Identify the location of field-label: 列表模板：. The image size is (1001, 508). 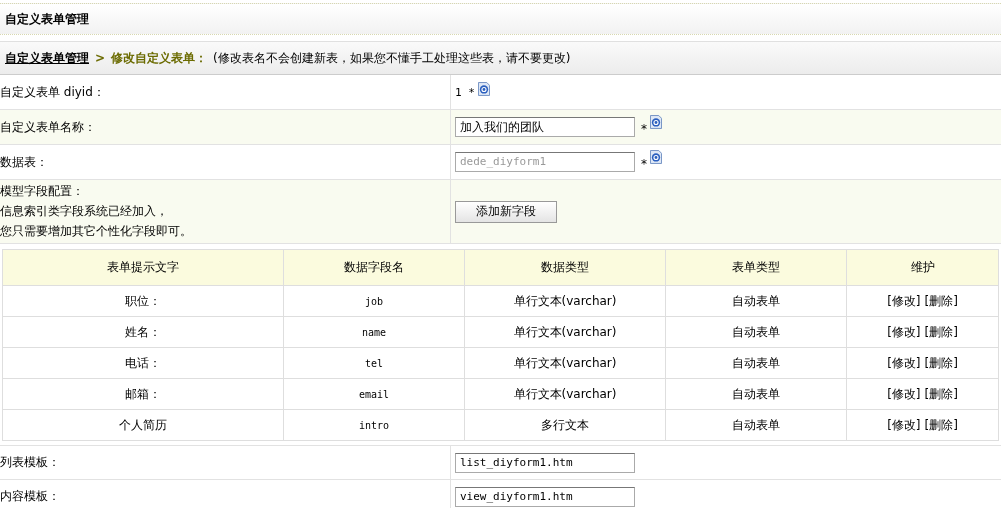
(30, 462).